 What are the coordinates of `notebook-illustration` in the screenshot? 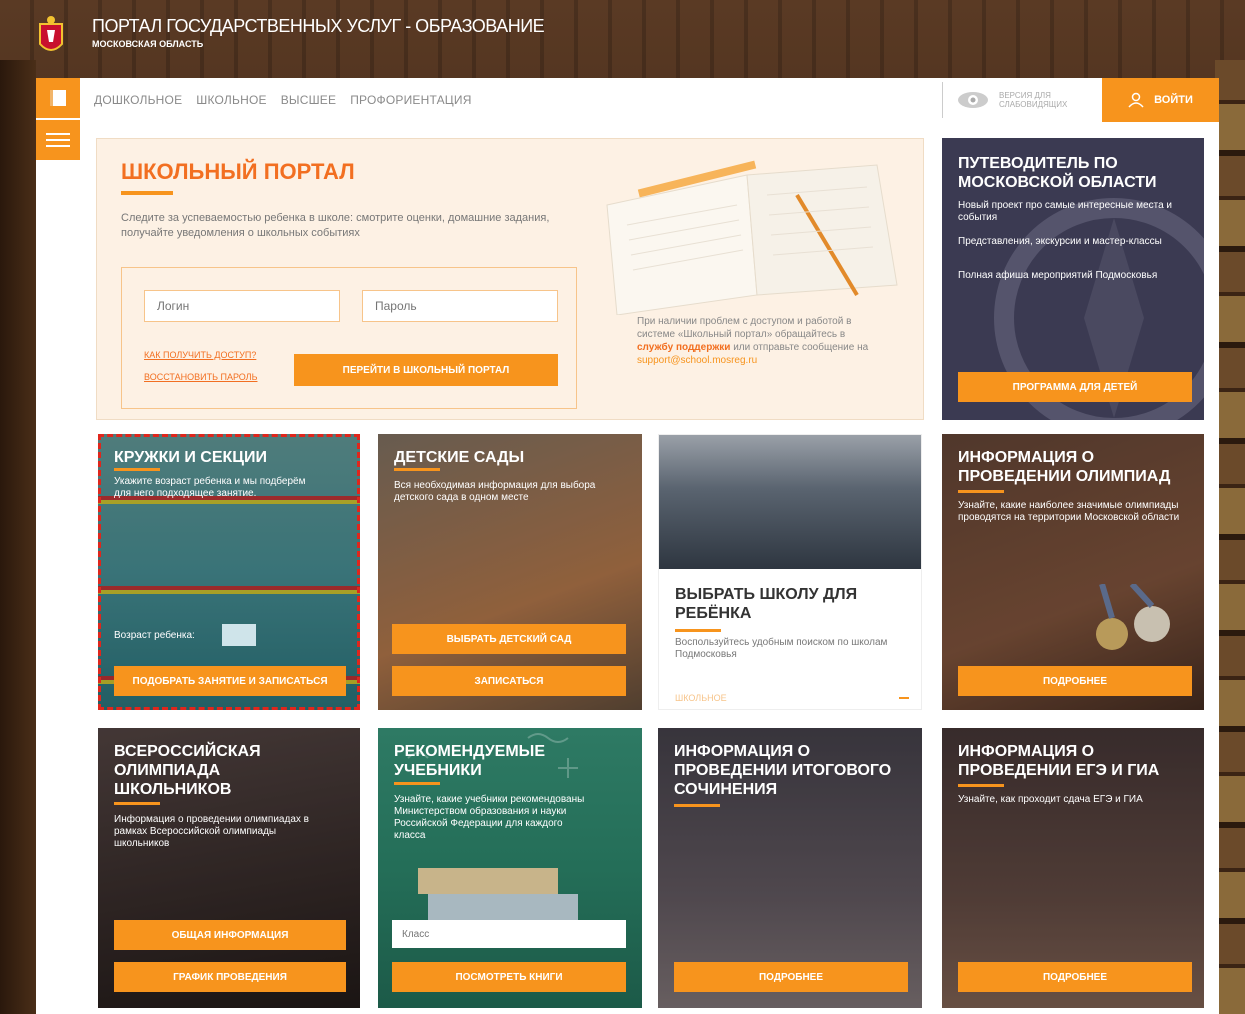 It's located at (752, 237).